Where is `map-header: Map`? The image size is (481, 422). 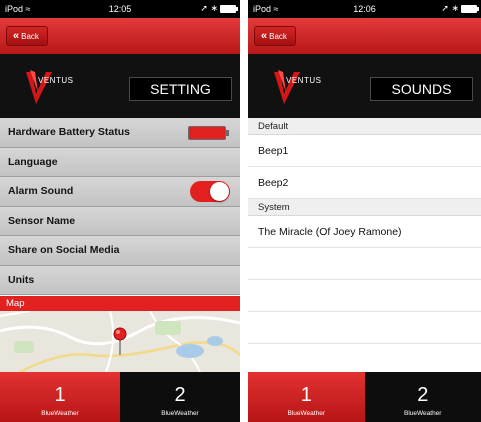 map-header: Map is located at coordinates (120, 303).